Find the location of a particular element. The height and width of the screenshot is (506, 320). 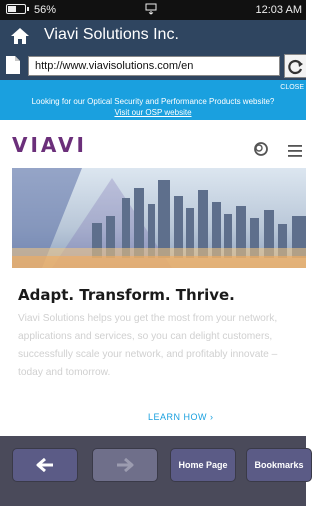

battery-icon is located at coordinates (17, 9).